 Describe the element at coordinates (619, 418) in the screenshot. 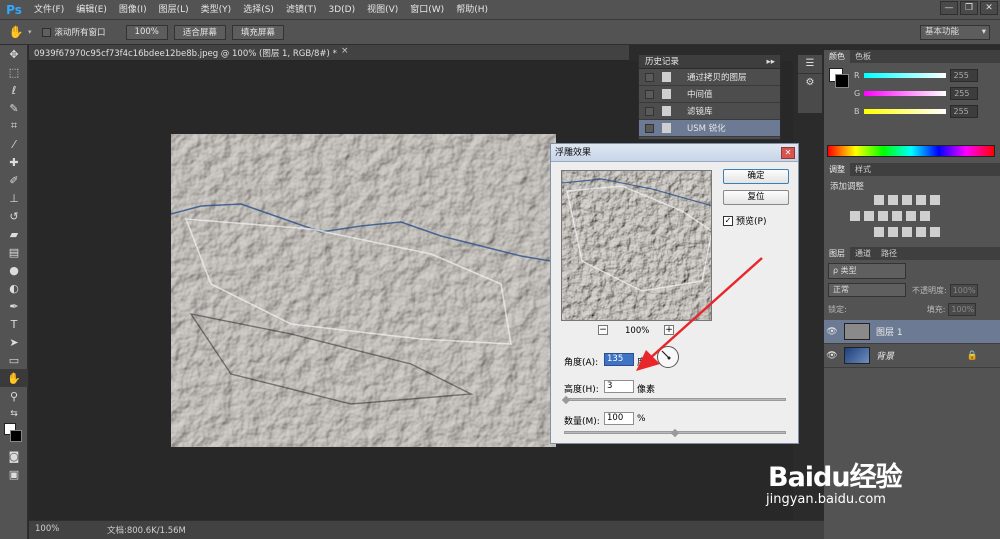

I see `amount-input: 100` at that location.